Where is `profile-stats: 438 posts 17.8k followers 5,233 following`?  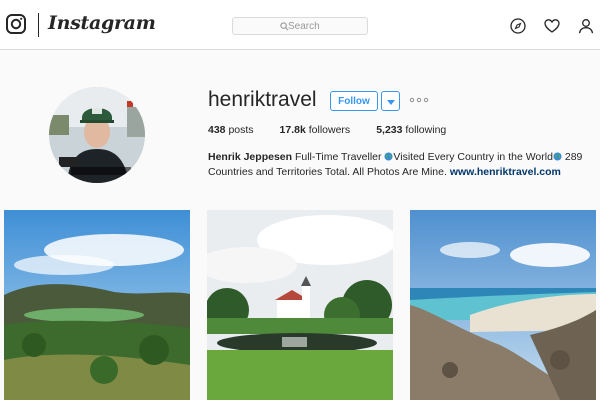 profile-stats: 438 posts 17.8k followers 5,233 following is located at coordinates (327, 130).